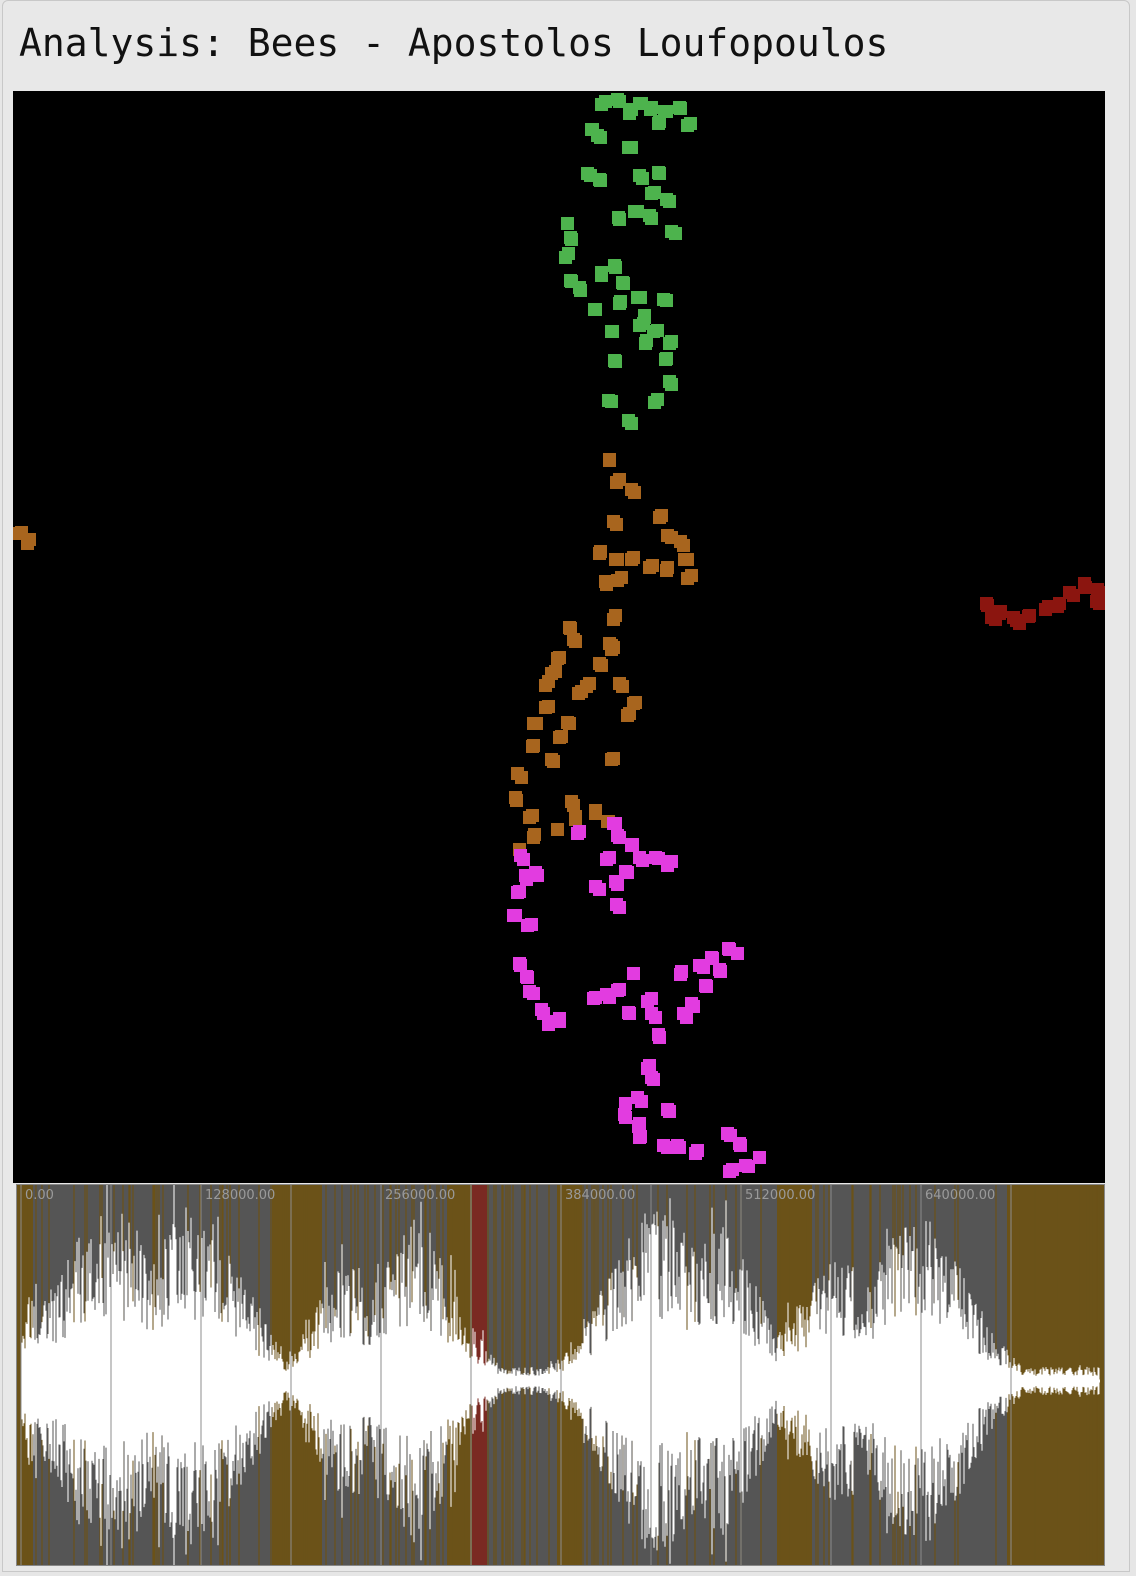 The width and height of the screenshot is (1136, 1576). I want to click on tick-label: 128000.00, so click(240, 1195).